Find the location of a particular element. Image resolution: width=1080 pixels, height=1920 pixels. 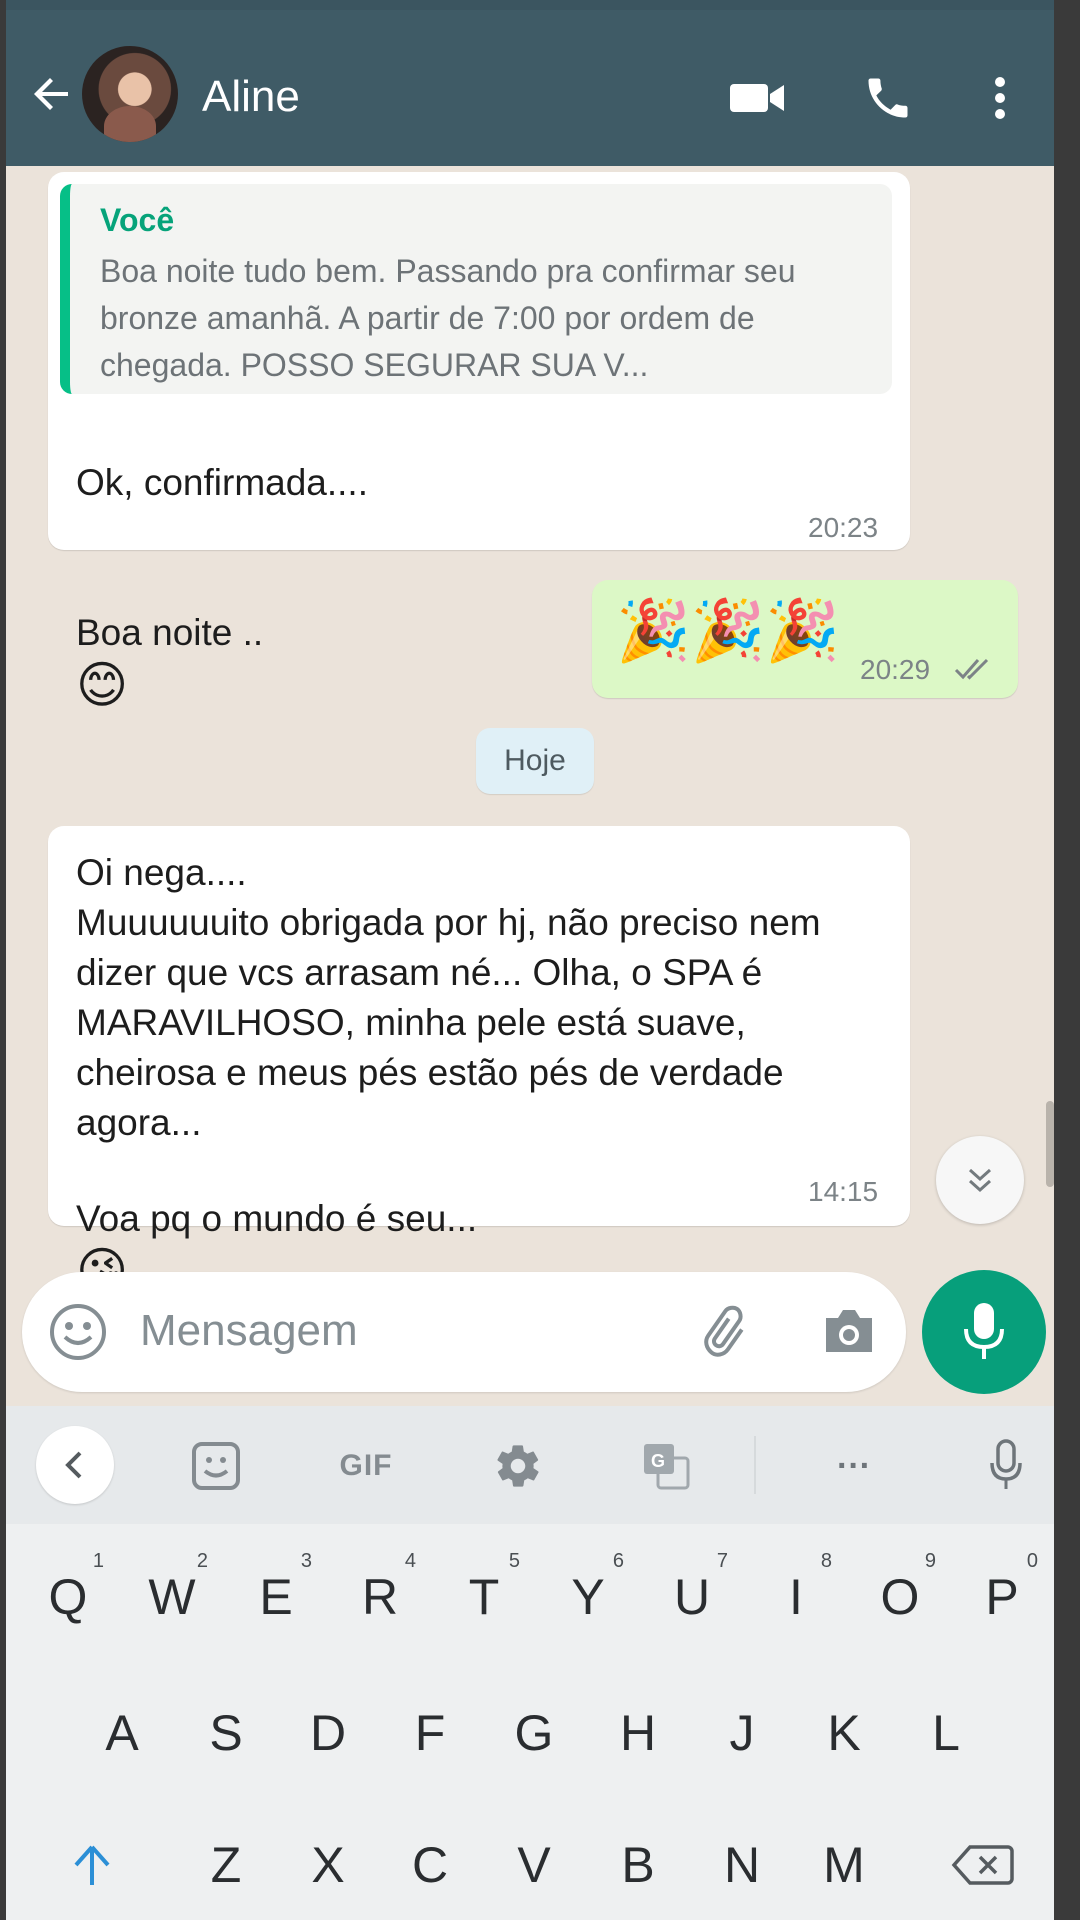

microphone-icon is located at coordinates (984, 1331).